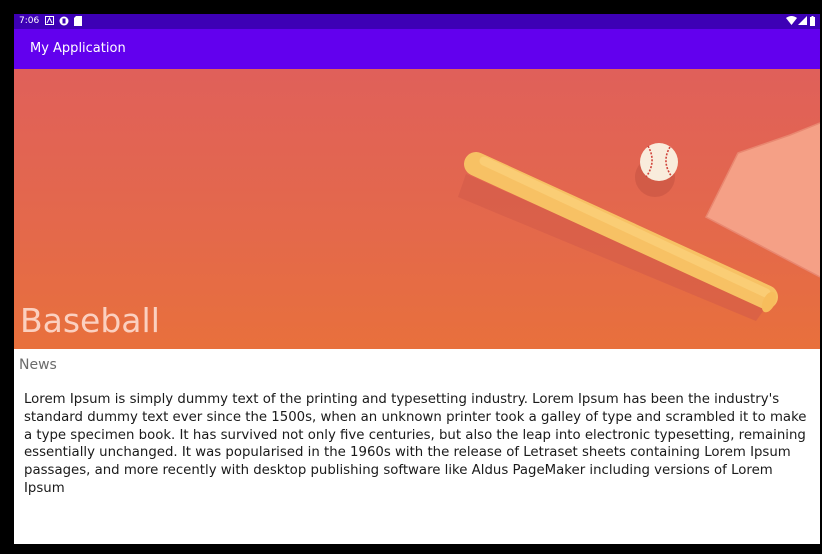 This screenshot has width=822, height=554. Describe the element at coordinates (417, 21) in the screenshot. I see `status-bar: 7:06` at that location.